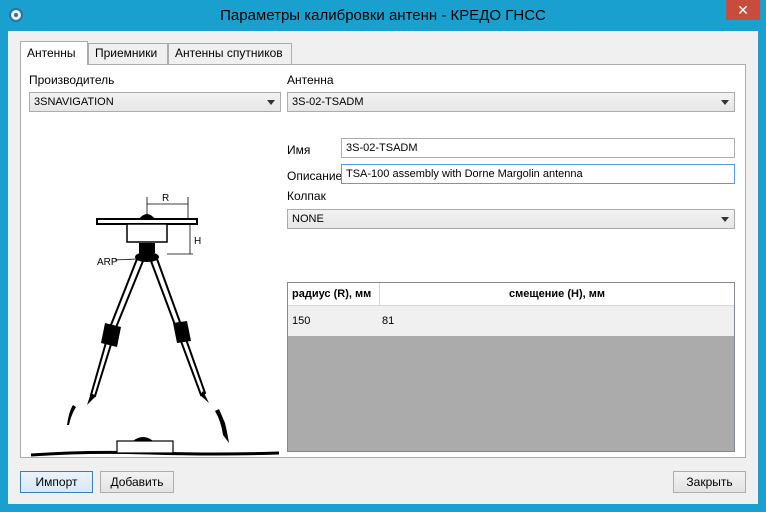 This screenshot has height=512, width=766. I want to click on manufacturer-label: Производитель, so click(72, 80).